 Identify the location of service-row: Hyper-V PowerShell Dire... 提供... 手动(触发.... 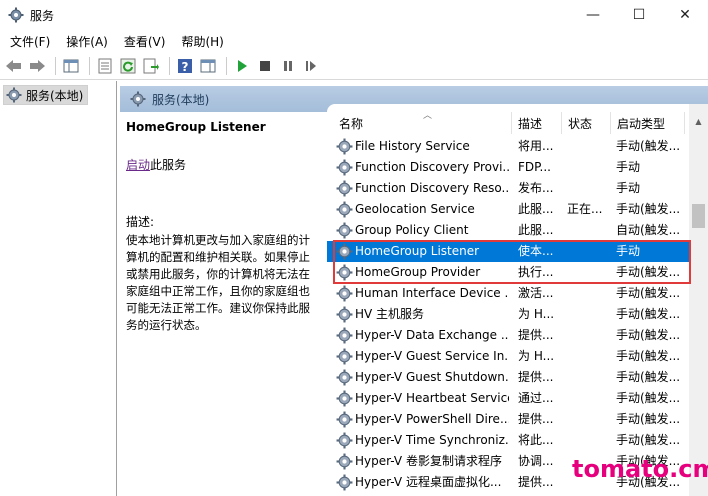
(508, 419).